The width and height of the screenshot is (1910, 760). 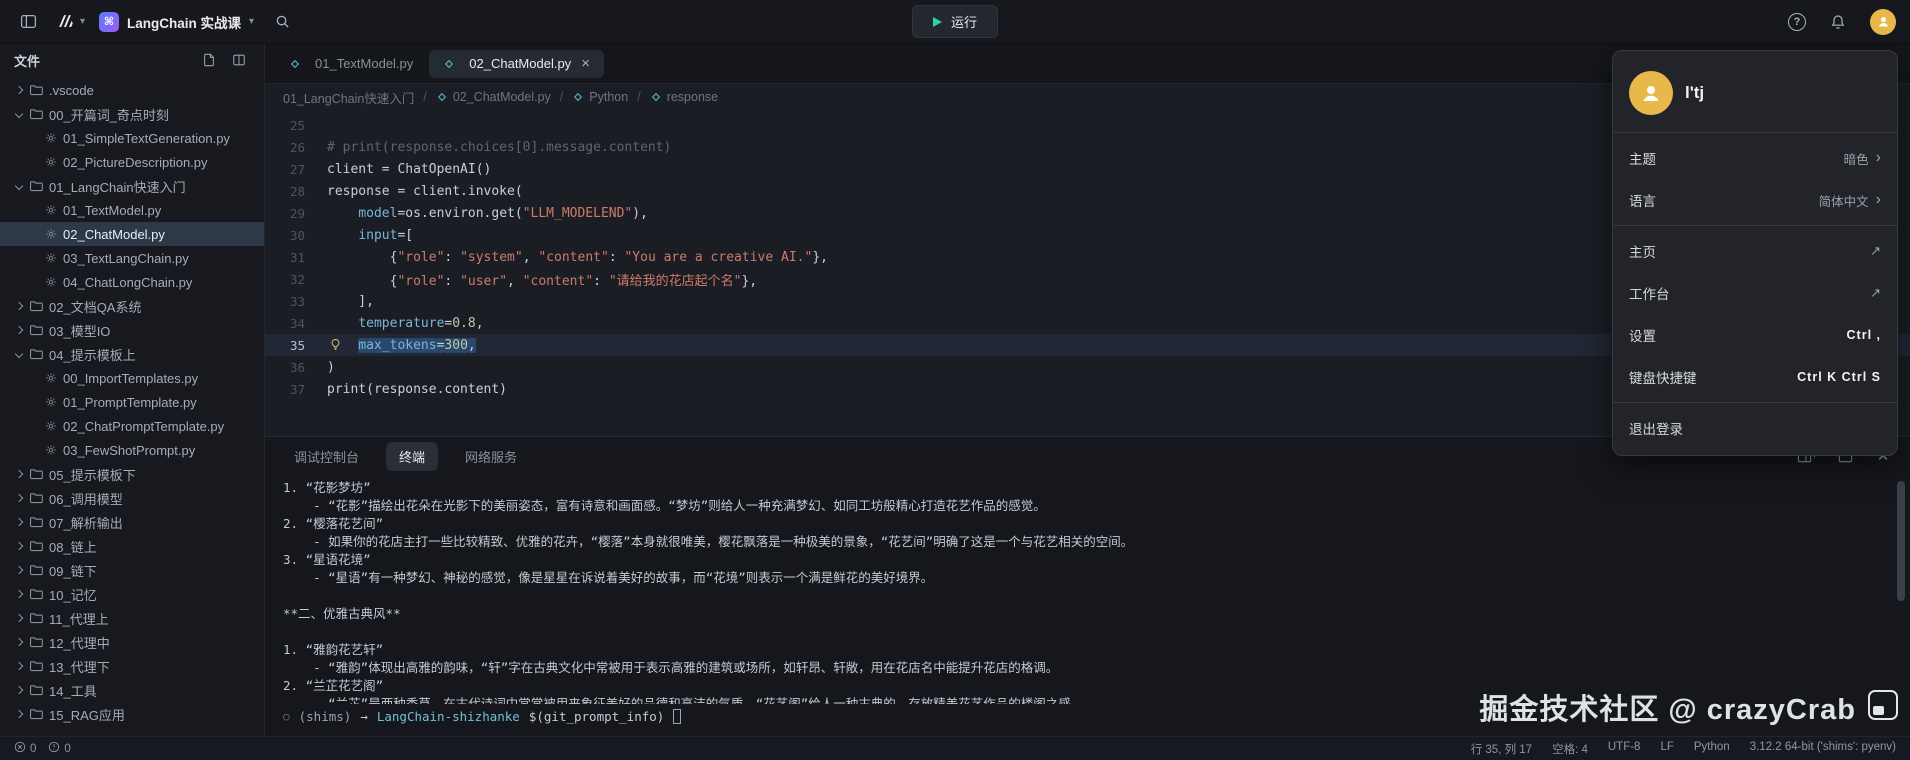 I want to click on tree-item-label: 14_工具, so click(x=73, y=691).